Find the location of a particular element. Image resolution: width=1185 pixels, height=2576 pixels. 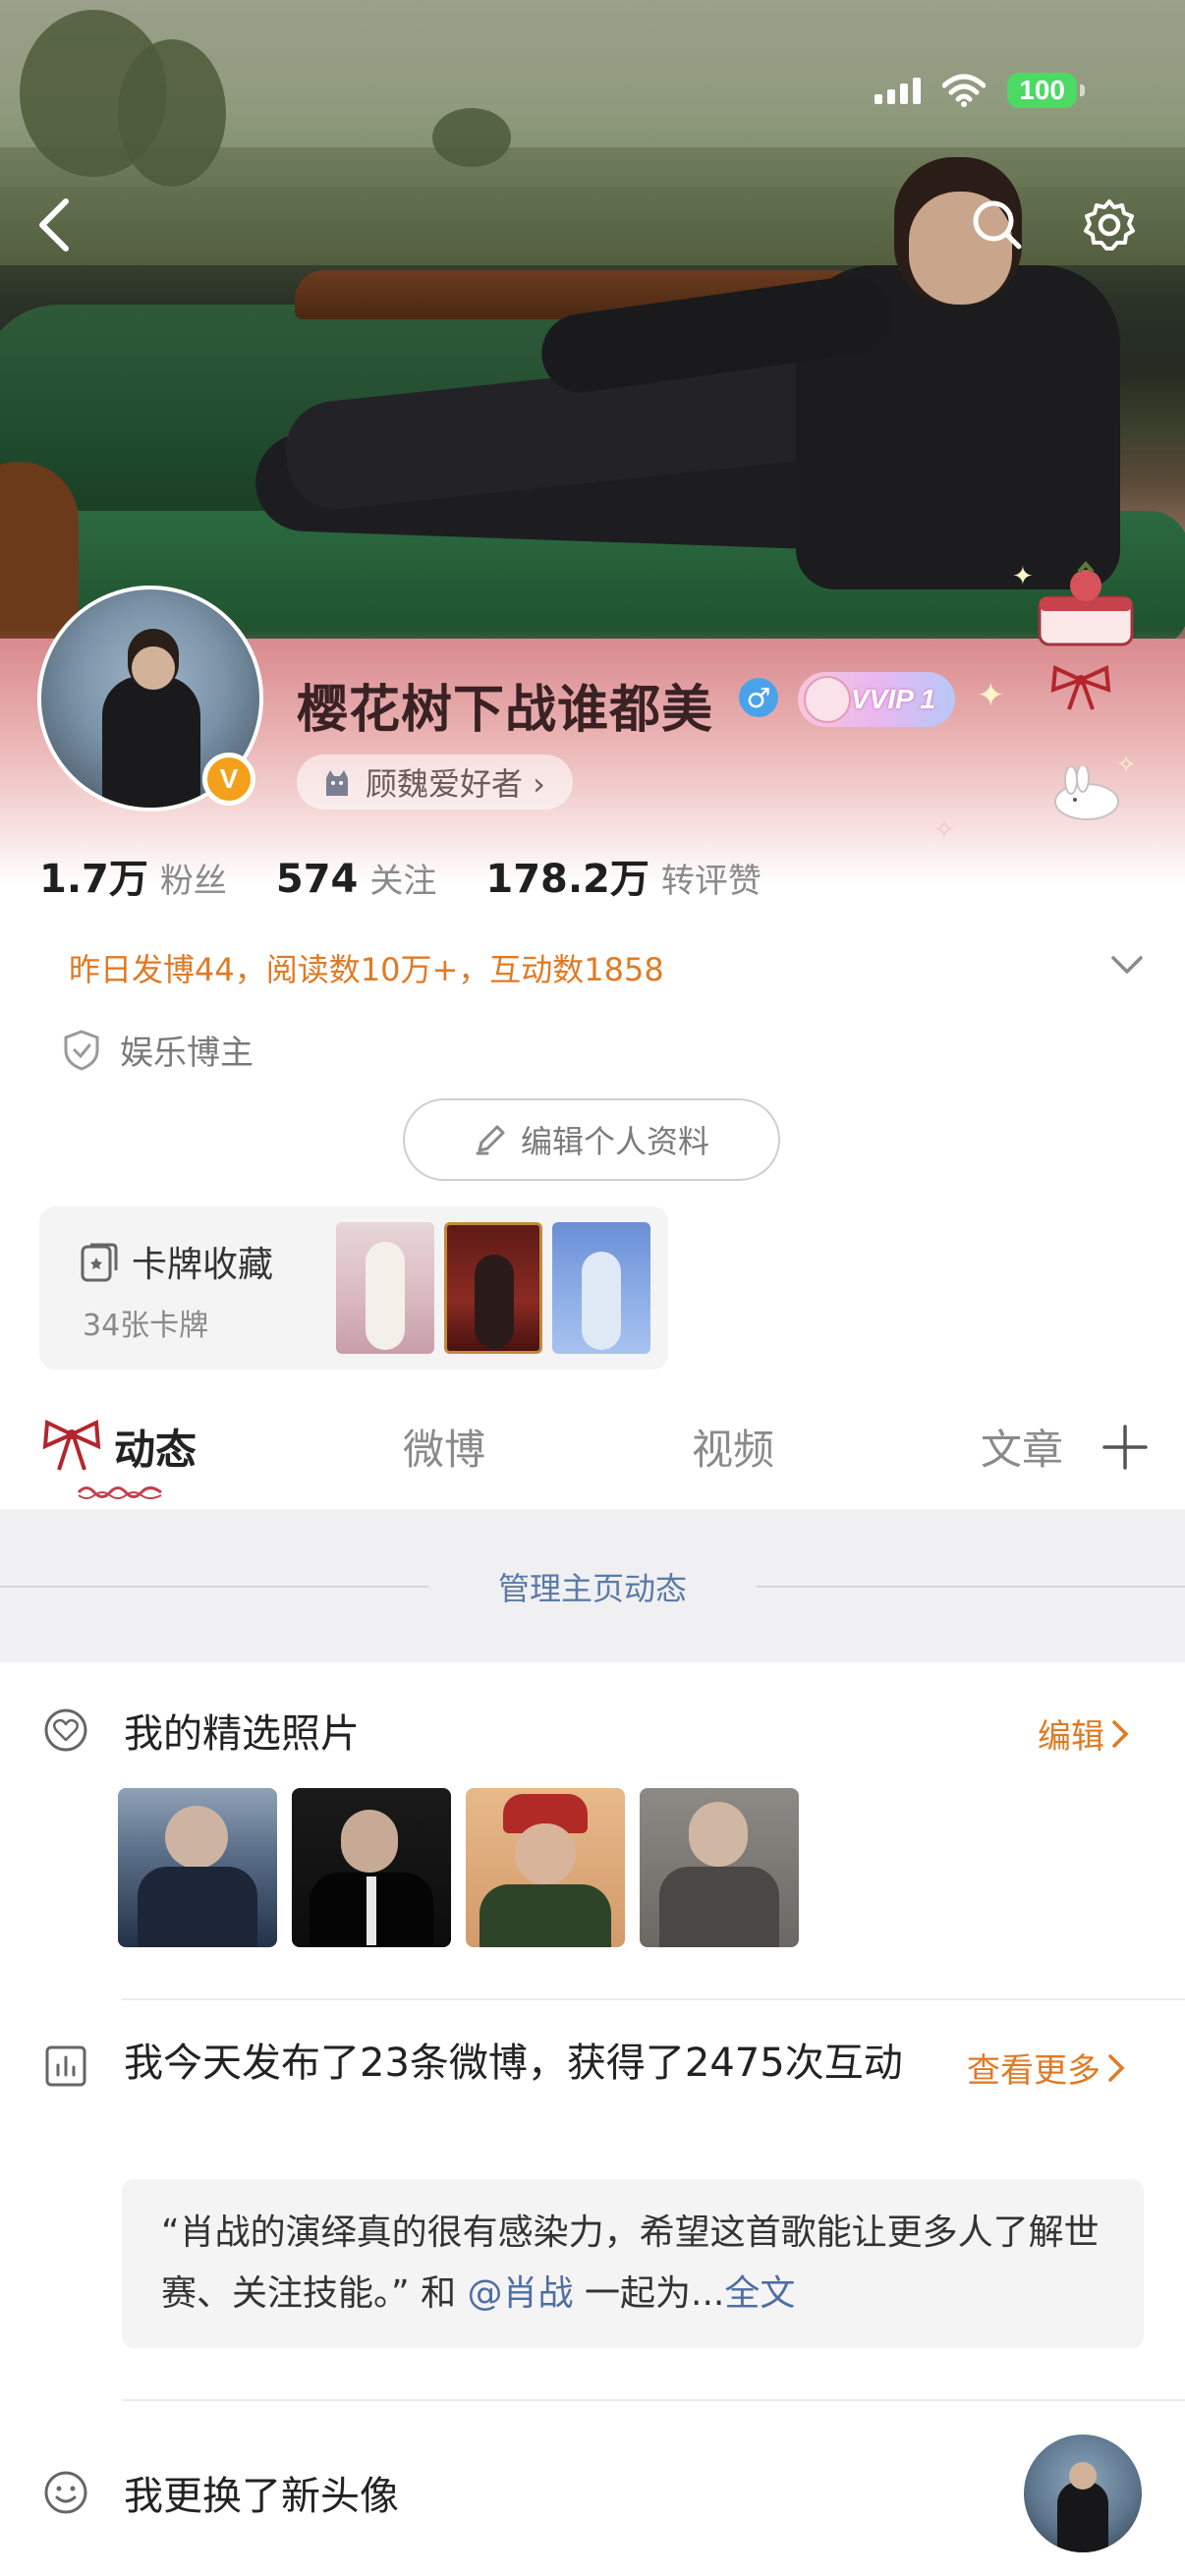

read-full-link: 全文 is located at coordinates (759, 2293).